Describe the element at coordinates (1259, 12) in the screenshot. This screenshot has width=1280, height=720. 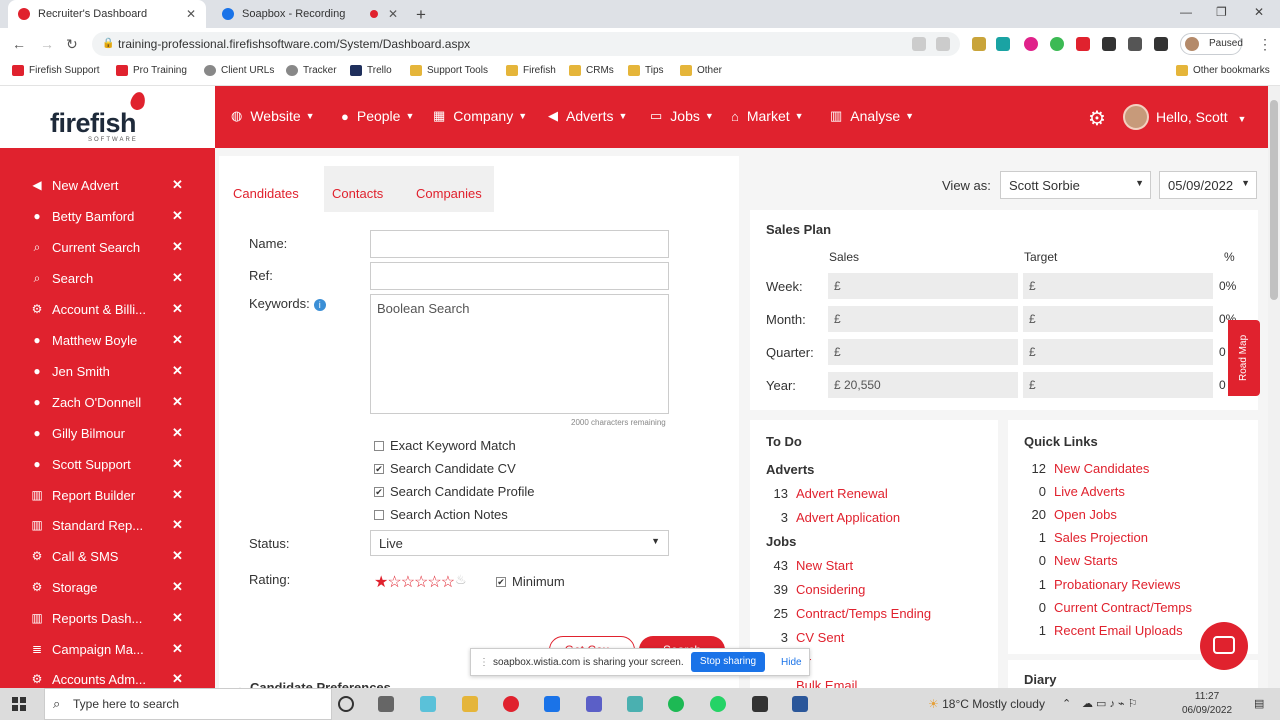
I see `window-close-icon: ✕` at that location.